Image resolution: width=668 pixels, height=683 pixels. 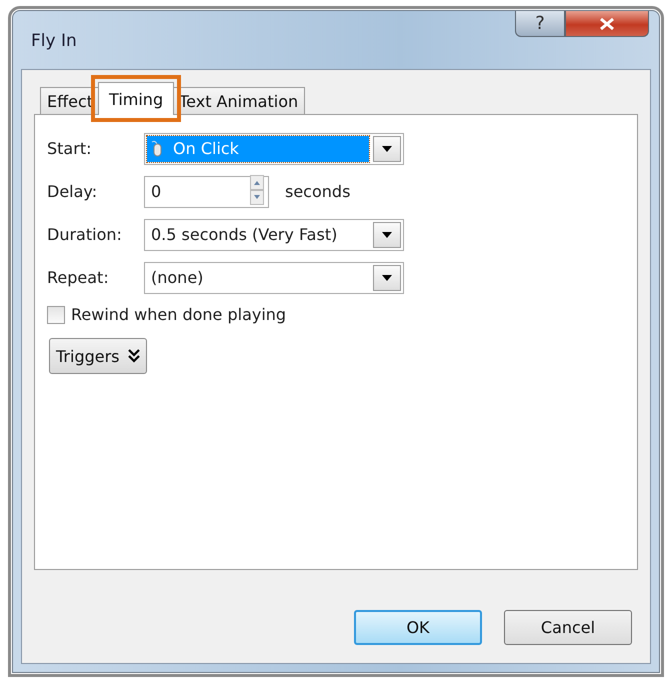 I want to click on unit-label: seconds, so click(x=317, y=191).